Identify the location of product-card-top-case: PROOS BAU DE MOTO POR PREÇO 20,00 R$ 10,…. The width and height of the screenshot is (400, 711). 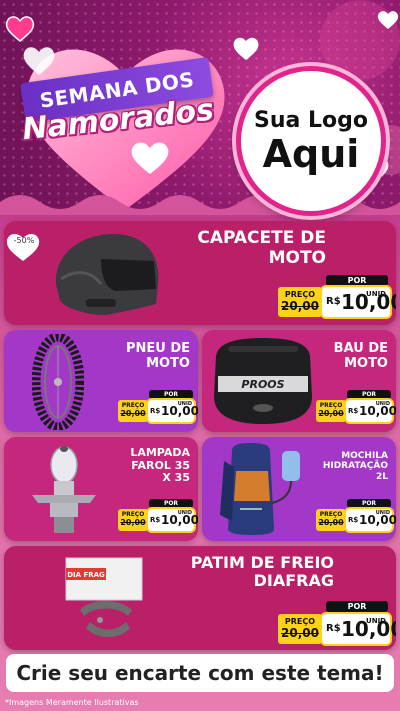
(299, 381).